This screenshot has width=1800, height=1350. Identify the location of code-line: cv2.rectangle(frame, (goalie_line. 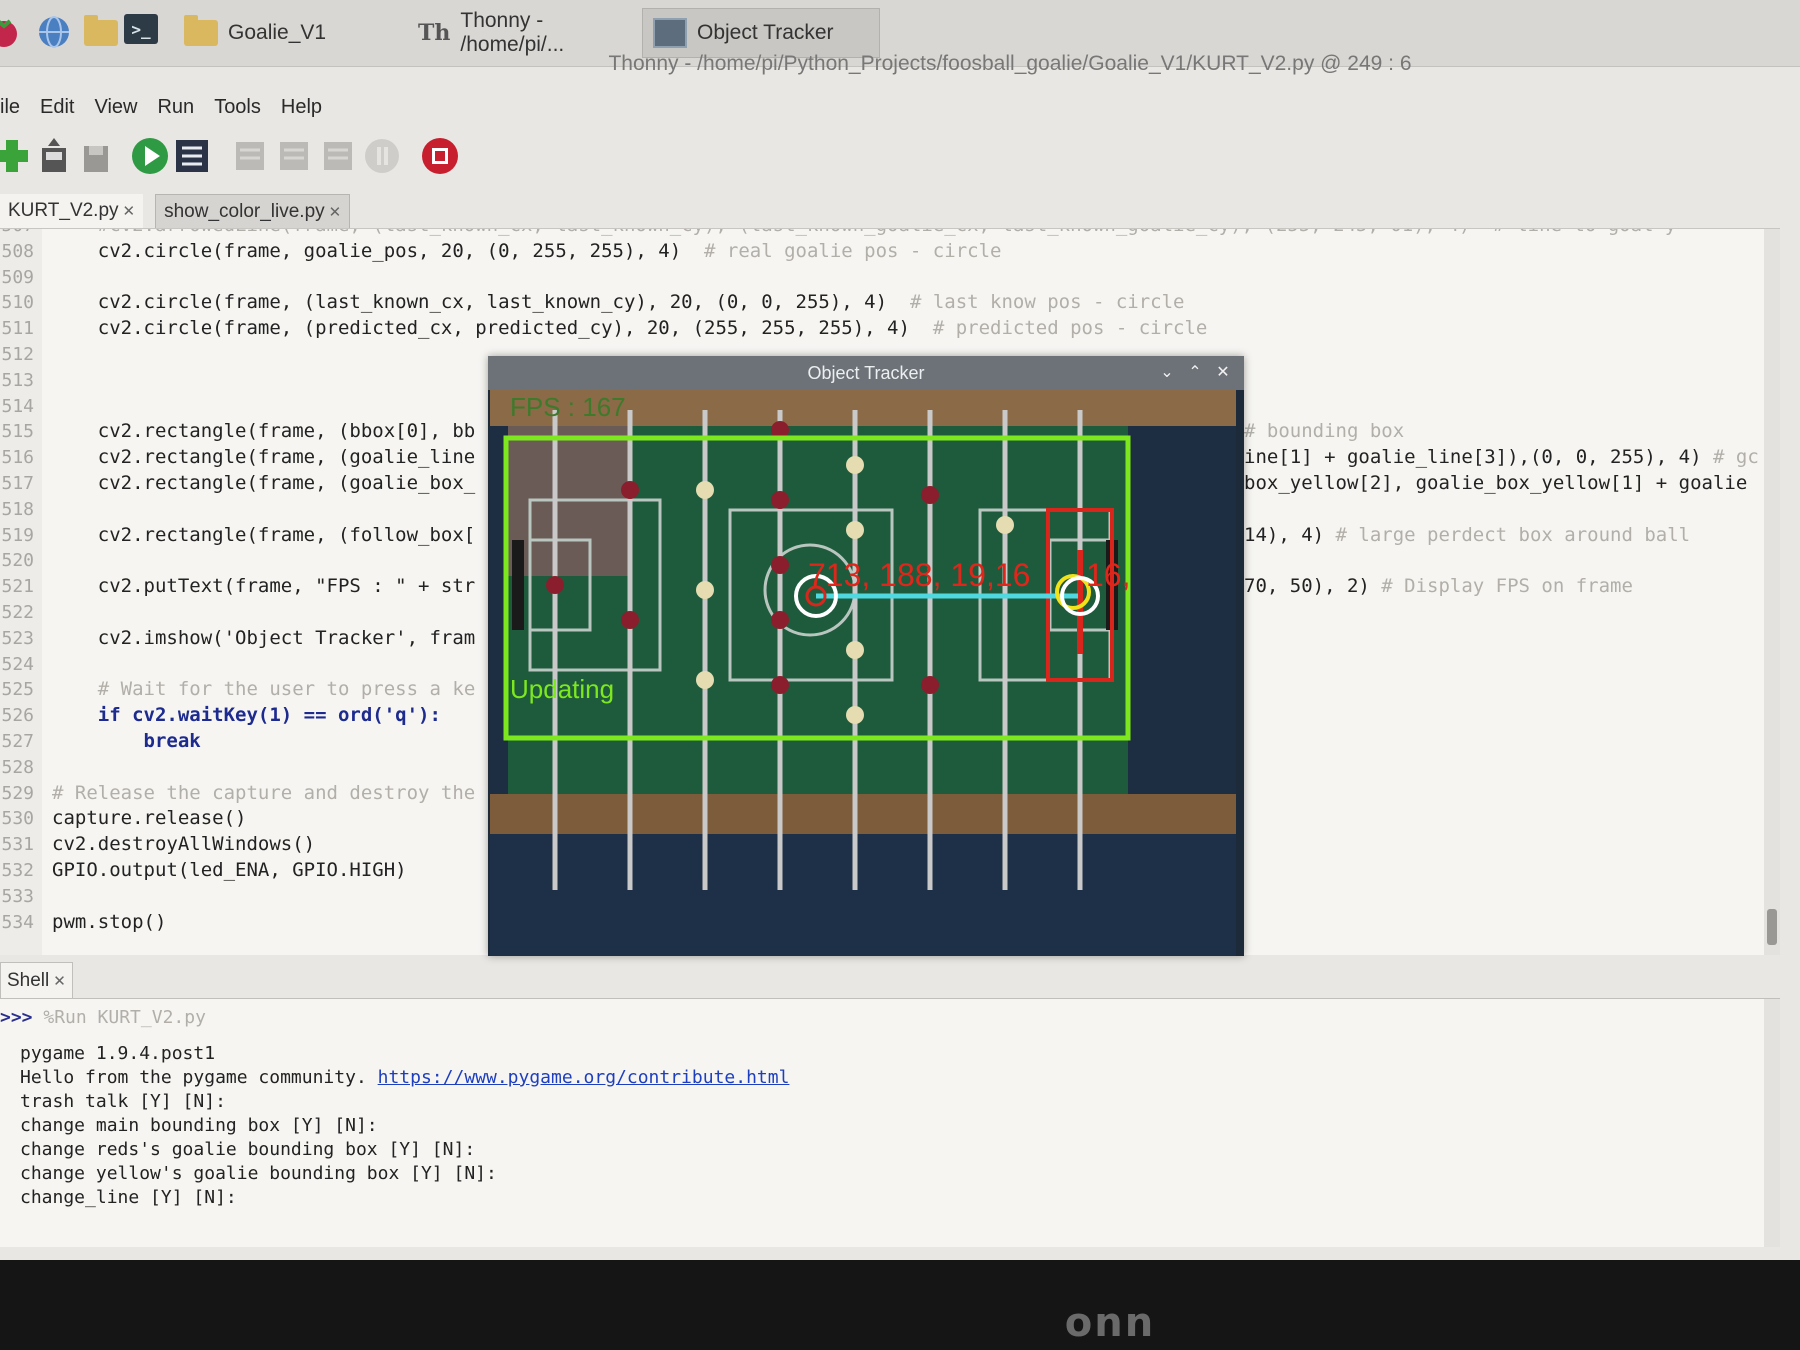
(264, 457).